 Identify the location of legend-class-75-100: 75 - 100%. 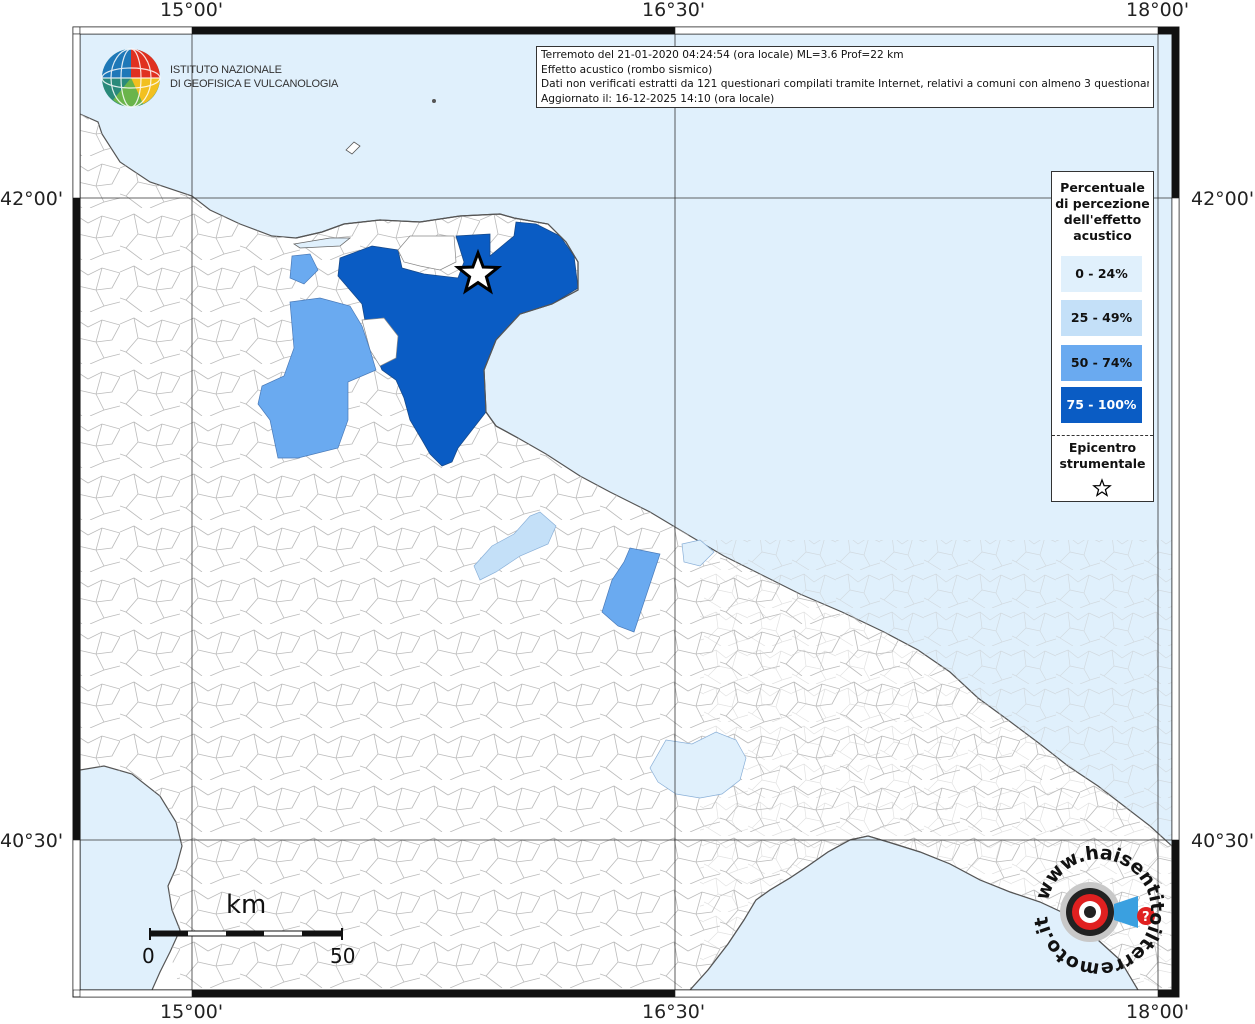
(1101, 405).